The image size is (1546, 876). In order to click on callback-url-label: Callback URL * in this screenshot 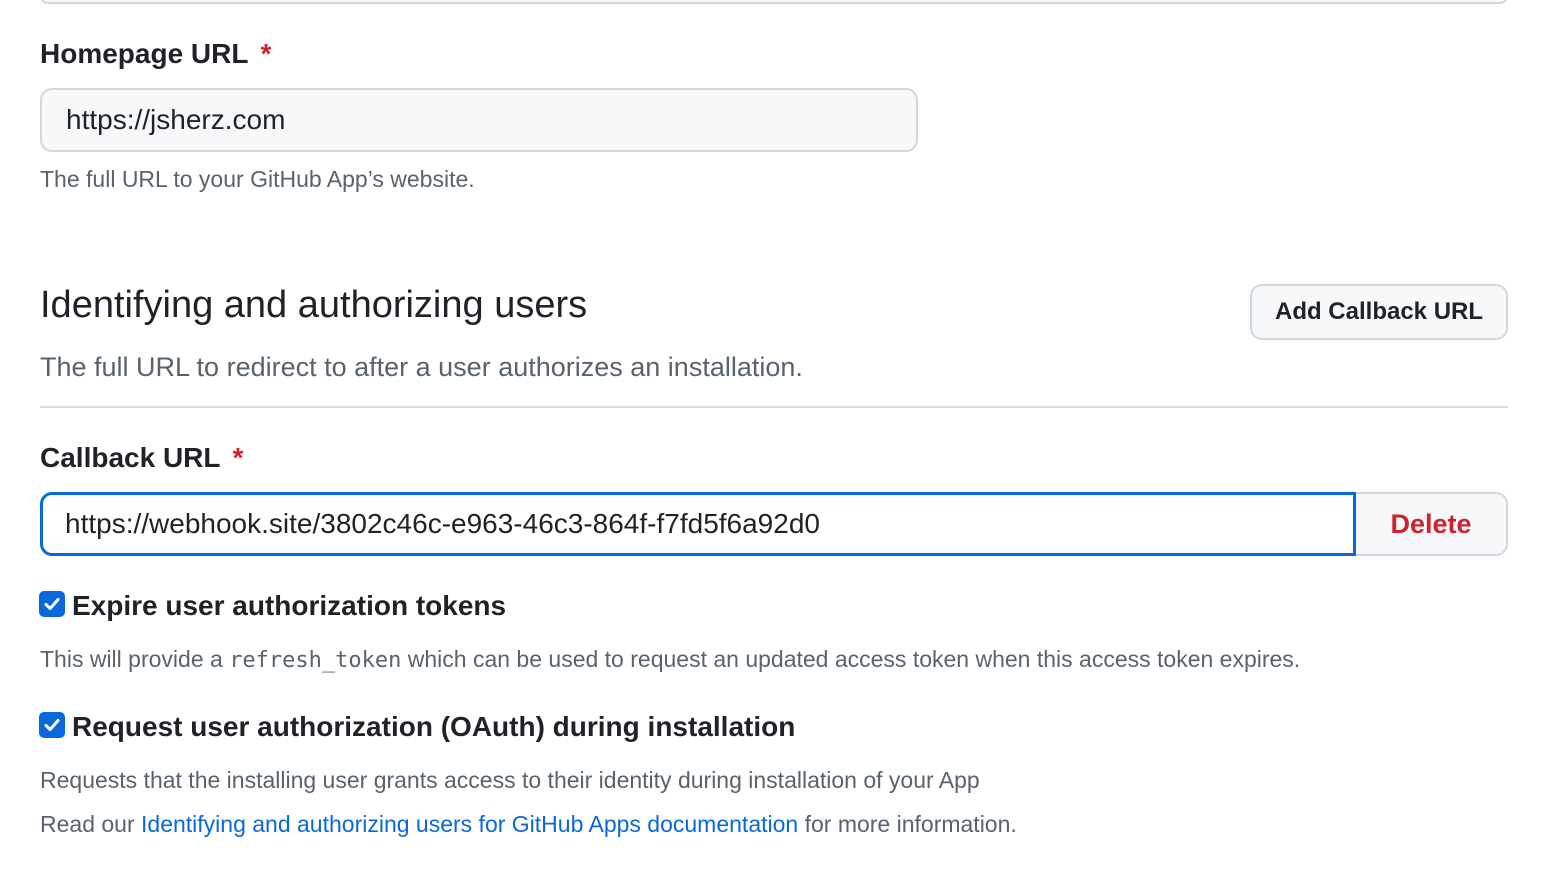, I will do `click(141, 458)`.